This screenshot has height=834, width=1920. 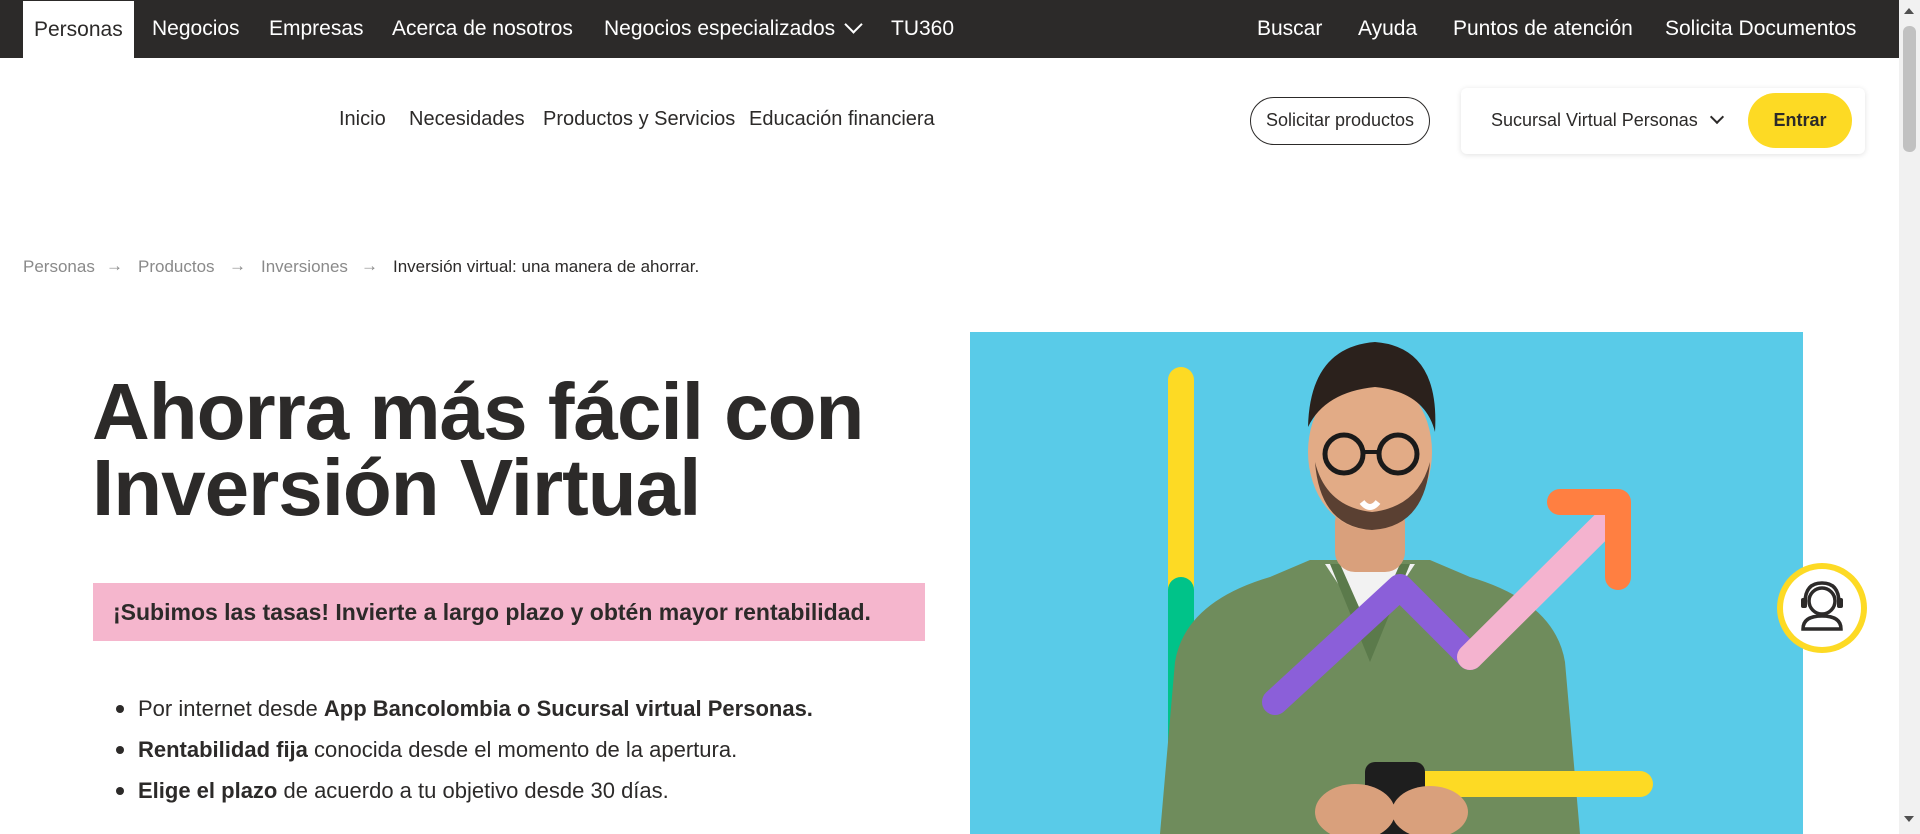 What do you see at coordinates (1909, 11) in the screenshot?
I see `scroll-up-arrow-icon` at bounding box center [1909, 11].